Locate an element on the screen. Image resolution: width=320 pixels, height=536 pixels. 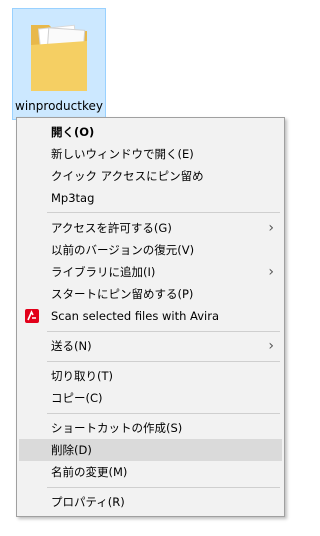
menu-item-pin-to-start: スタートにピン留めする(P) is located at coordinates (150, 294).